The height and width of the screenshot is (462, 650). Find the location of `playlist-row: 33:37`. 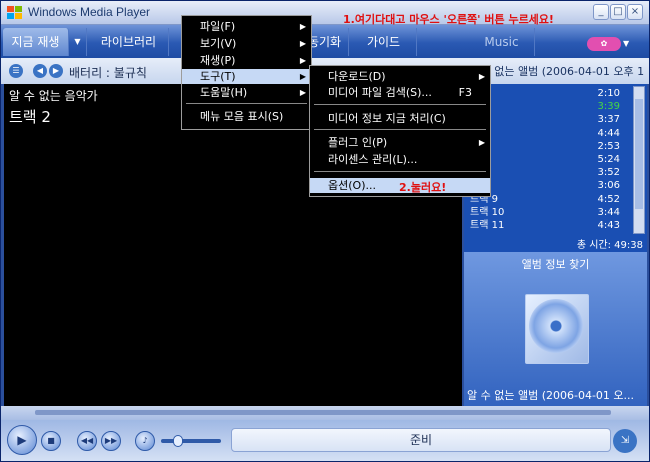

playlist-row: 33:37 is located at coordinates (545, 119).